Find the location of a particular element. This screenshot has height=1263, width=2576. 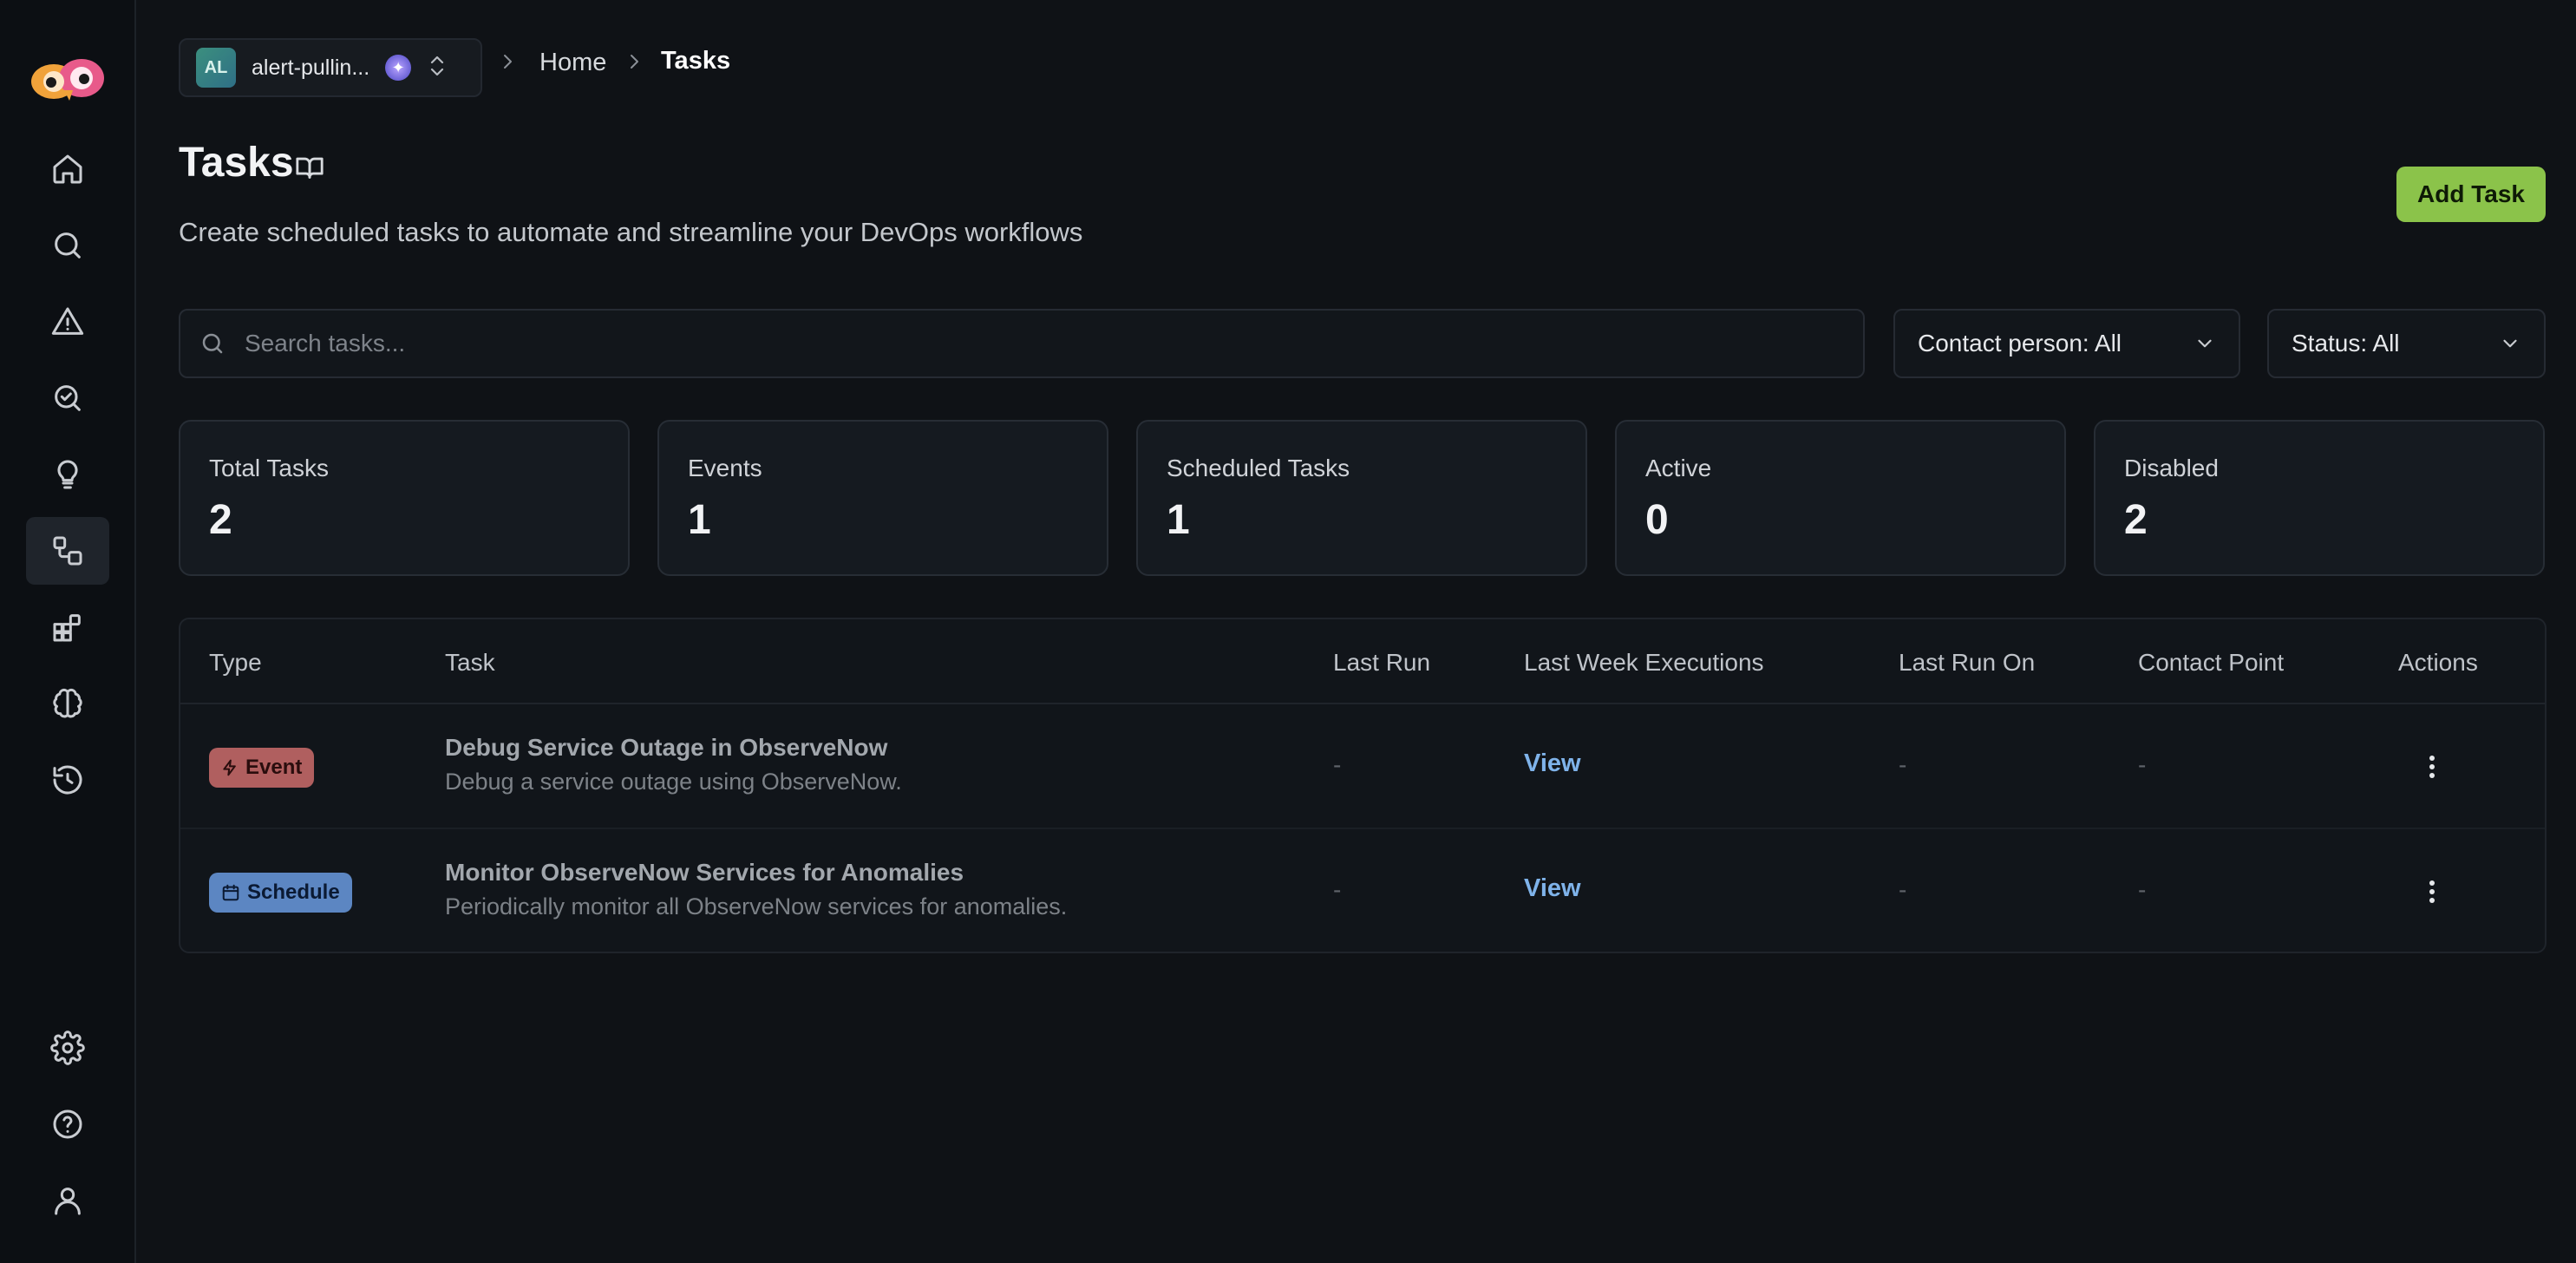

type-badge-event: Event is located at coordinates (262, 768).